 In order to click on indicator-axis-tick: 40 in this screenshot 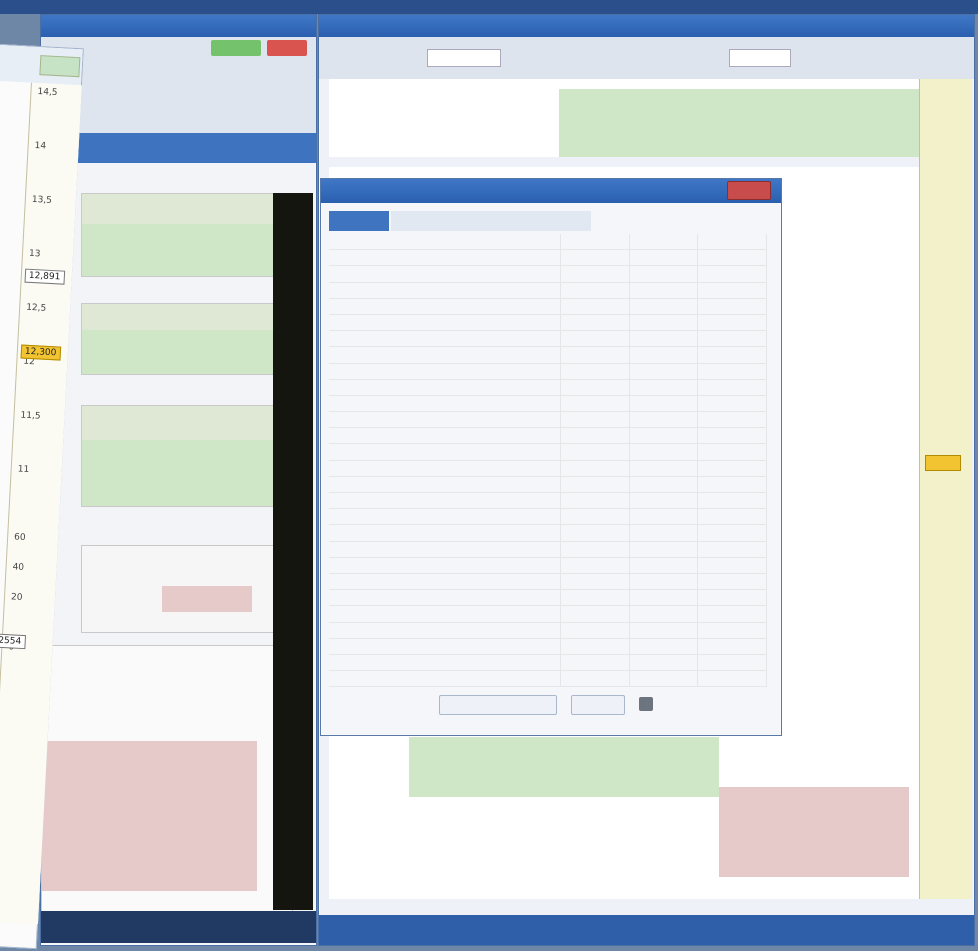, I will do `click(18, 567)`.